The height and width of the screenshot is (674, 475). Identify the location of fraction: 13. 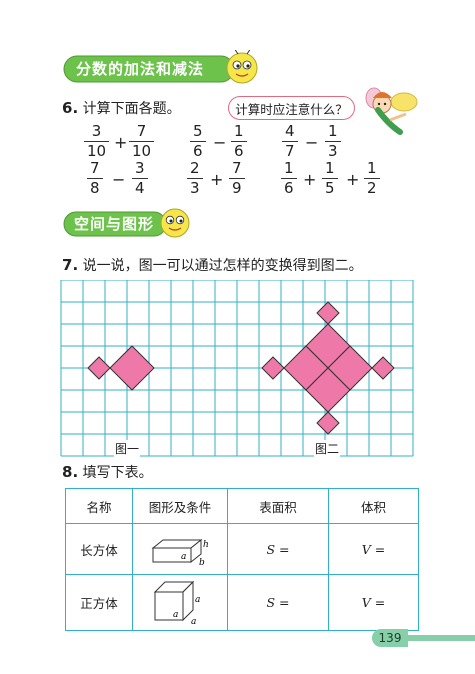
(333, 141).